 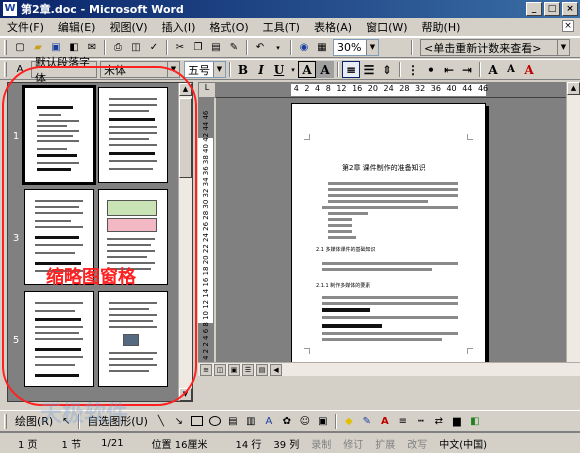 I want to click on select-objects-icon: ↖, so click(x=66, y=421).